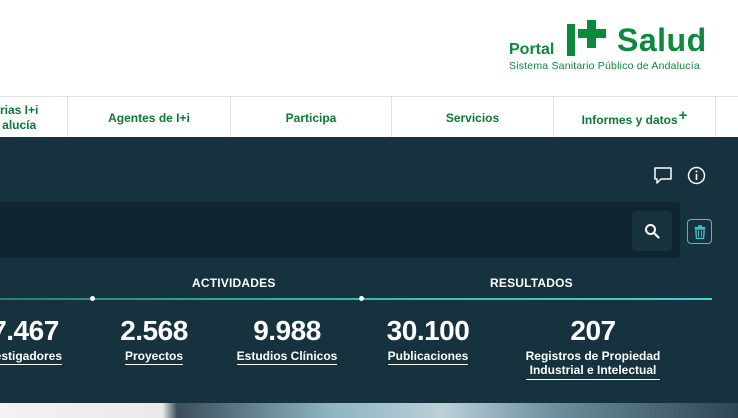 The height and width of the screenshot is (418, 738). Describe the element at coordinates (532, 49) in the screenshot. I see `logo-portal-text: Portal` at that location.